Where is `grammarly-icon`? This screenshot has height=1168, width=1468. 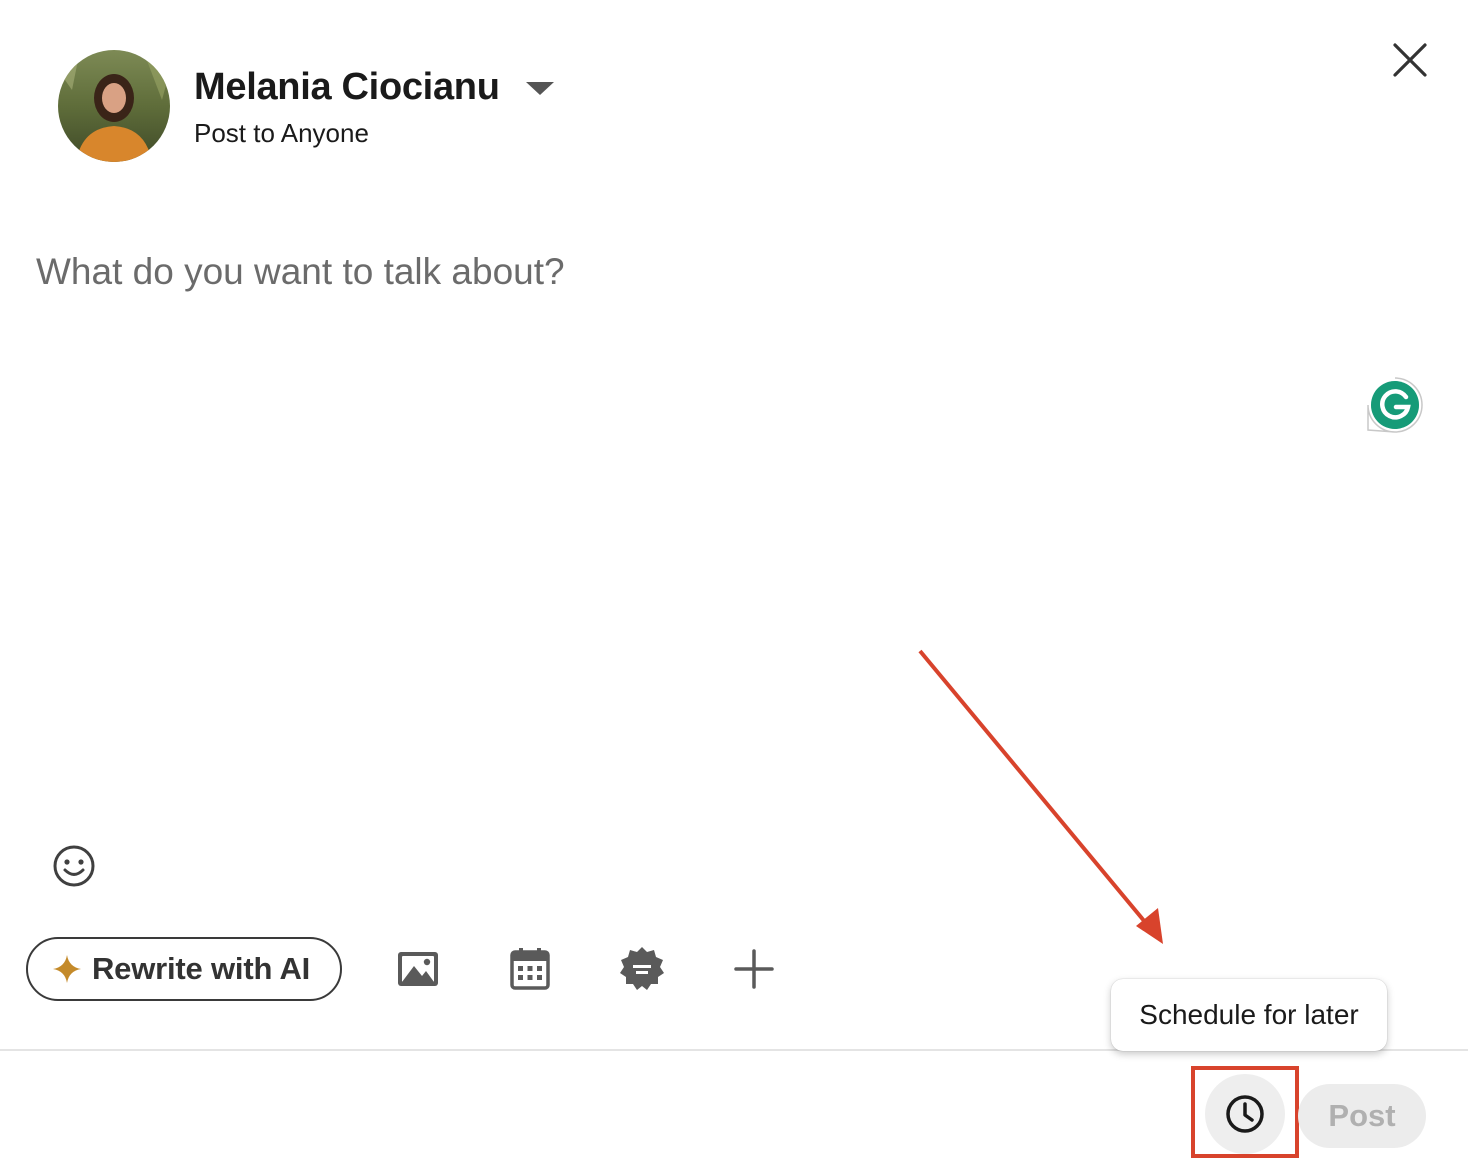 grammarly-icon is located at coordinates (1395, 405).